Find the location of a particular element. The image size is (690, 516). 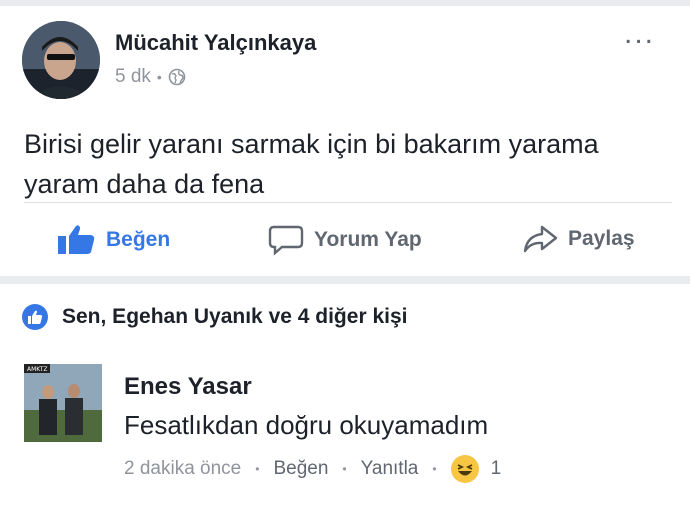

reactions-summary: Sen, Egehan Uyanık ve 4 diğer kişi is located at coordinates (214, 317).